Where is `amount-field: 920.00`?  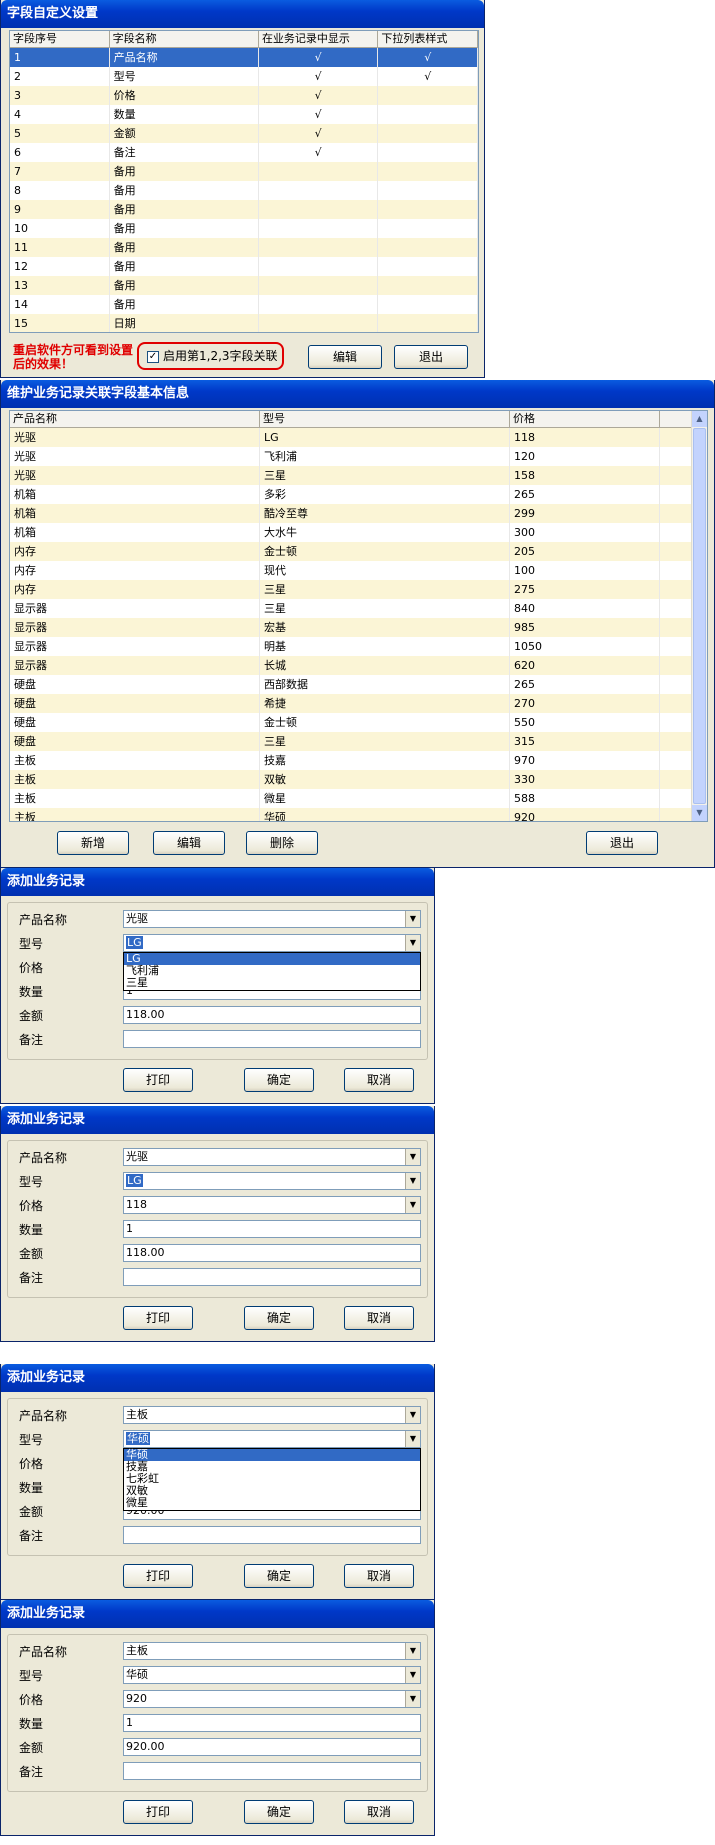 amount-field: 920.00 is located at coordinates (272, 1747).